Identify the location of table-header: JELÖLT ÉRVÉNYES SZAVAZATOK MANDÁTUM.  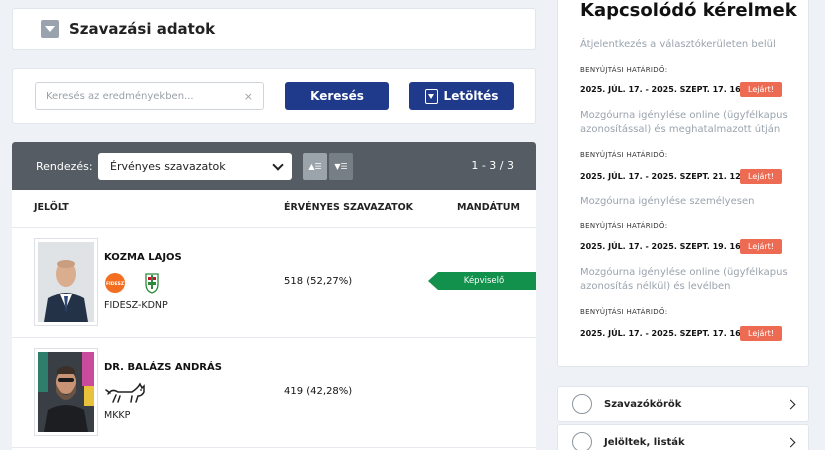
(274, 209).